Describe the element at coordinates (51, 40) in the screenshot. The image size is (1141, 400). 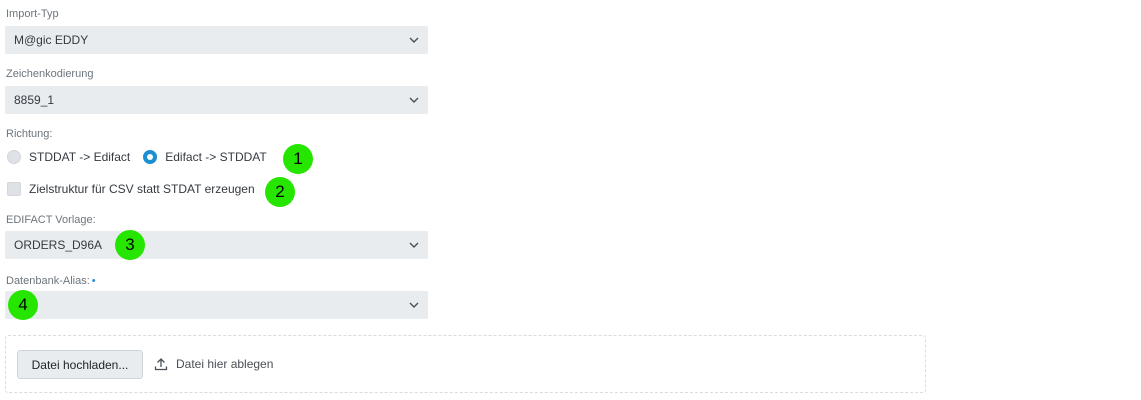
I see `import-type-value: M@gic EDDY` at that location.